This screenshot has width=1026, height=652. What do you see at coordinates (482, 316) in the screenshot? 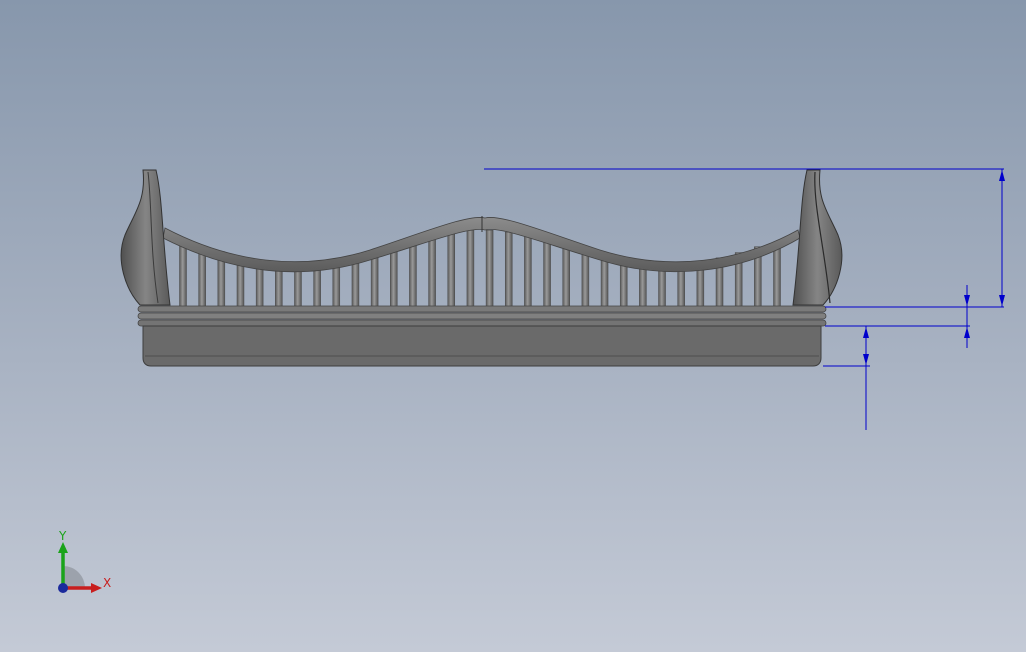
I see `base-moulding-middle` at bounding box center [482, 316].